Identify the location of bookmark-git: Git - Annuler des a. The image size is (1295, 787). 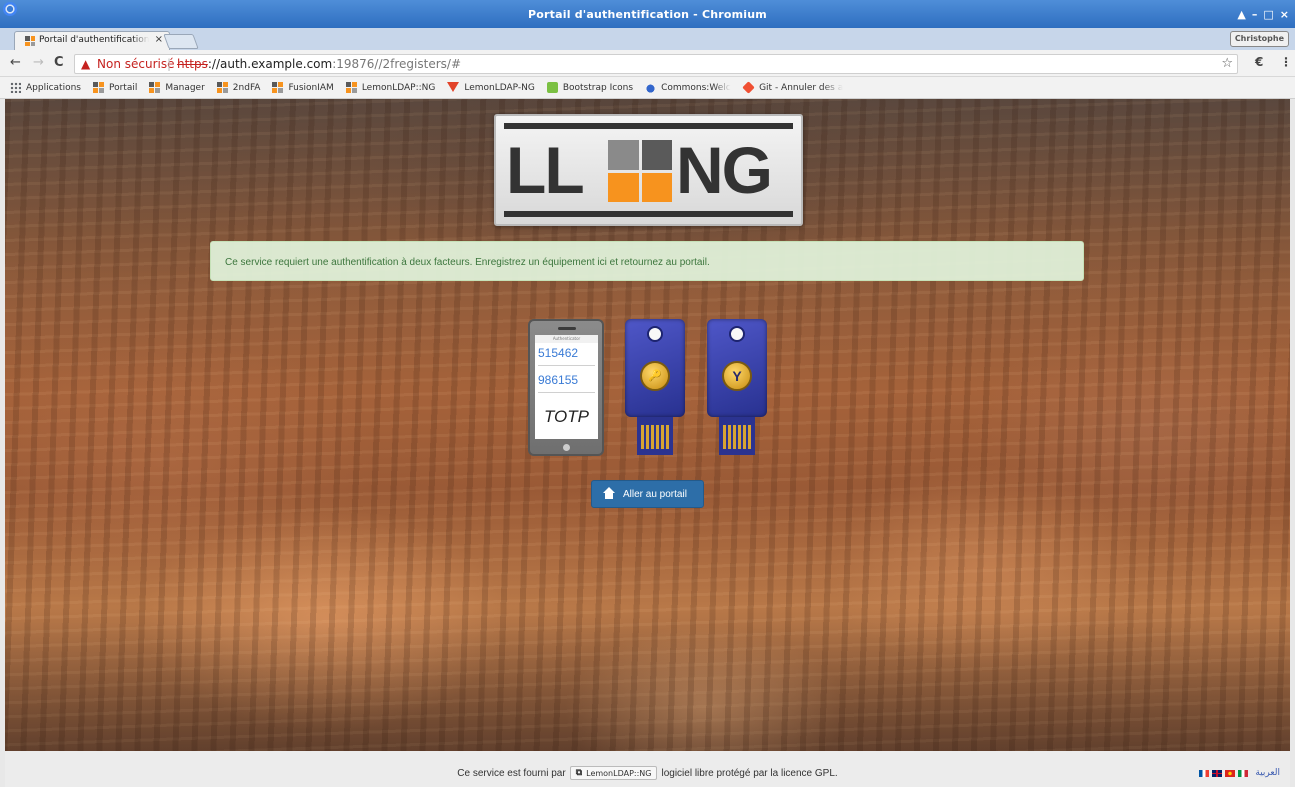
(793, 87).